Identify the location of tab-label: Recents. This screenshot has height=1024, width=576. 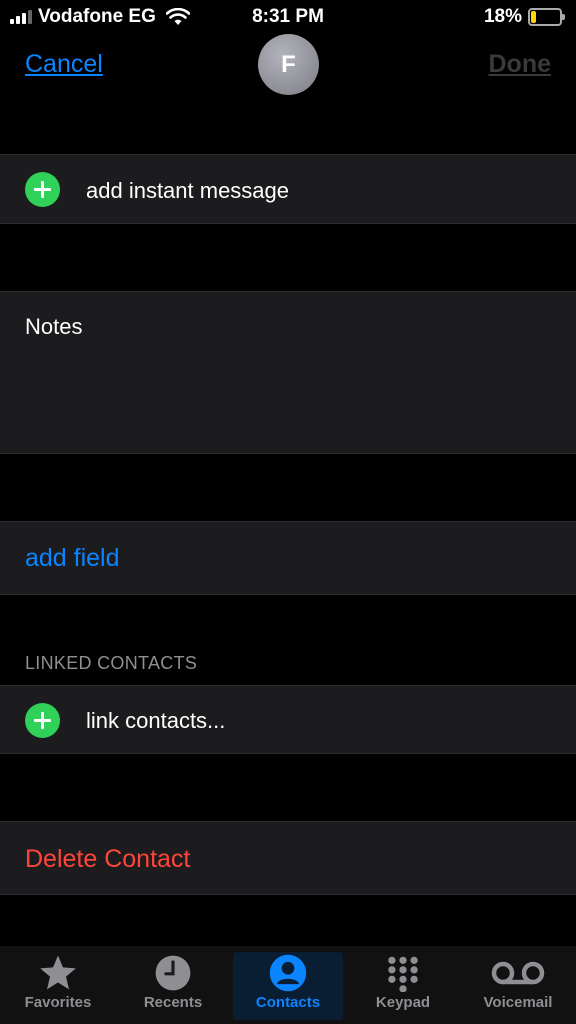
(173, 1002).